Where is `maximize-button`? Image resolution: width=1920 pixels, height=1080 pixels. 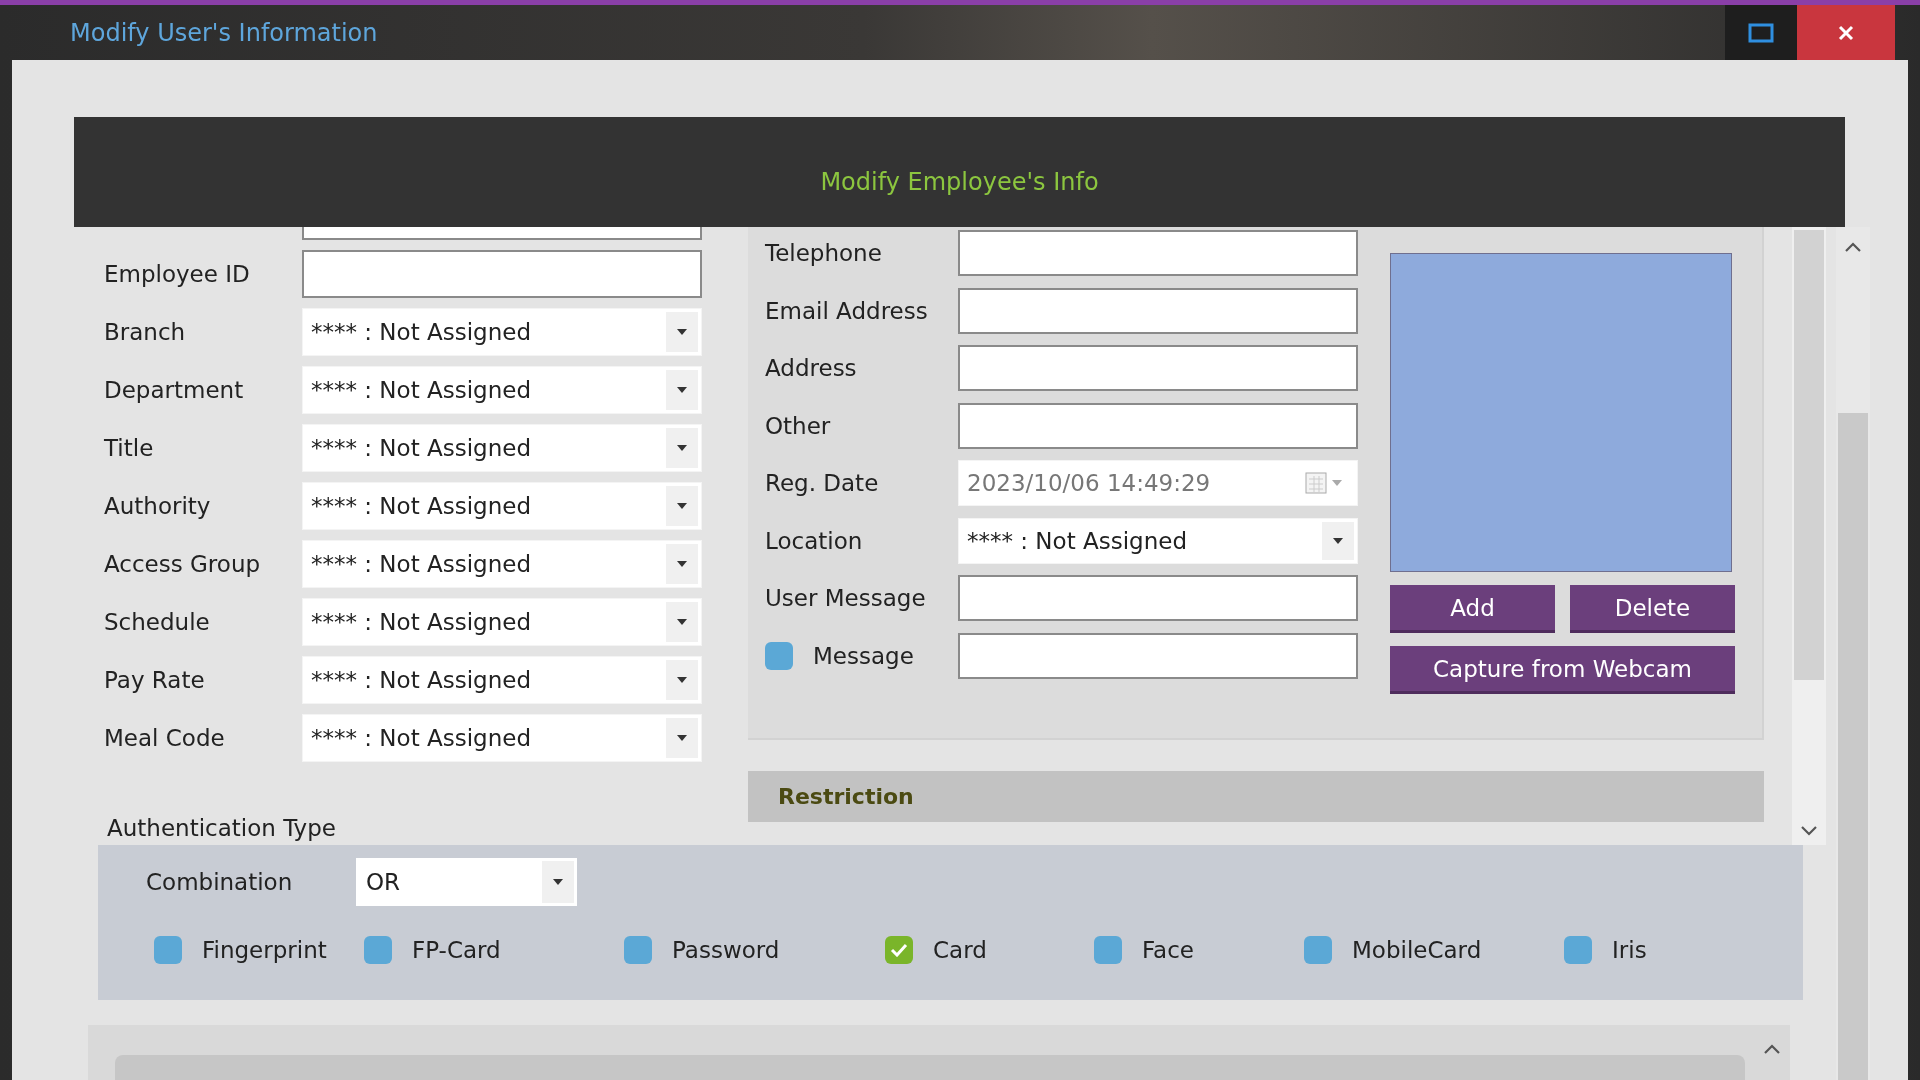 maximize-button is located at coordinates (1761, 32).